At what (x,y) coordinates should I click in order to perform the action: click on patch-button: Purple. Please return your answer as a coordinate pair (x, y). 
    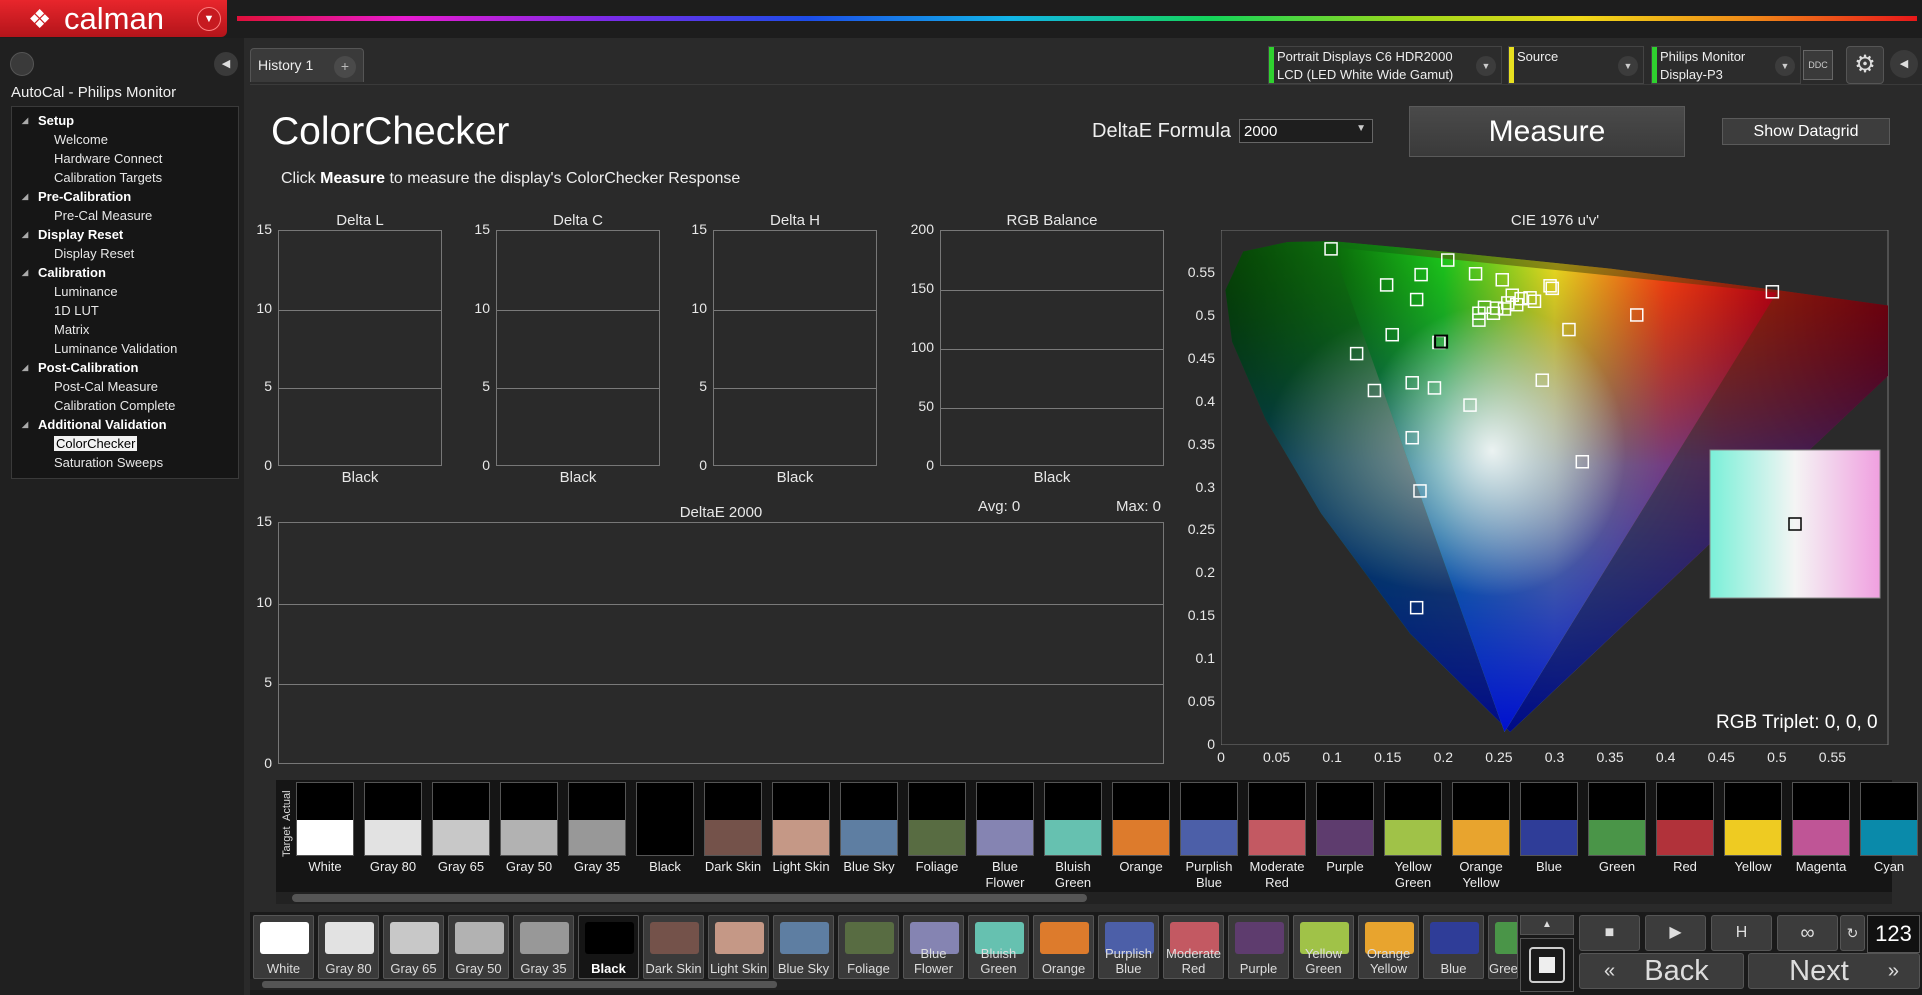
    Looking at the image, I should click on (1258, 947).